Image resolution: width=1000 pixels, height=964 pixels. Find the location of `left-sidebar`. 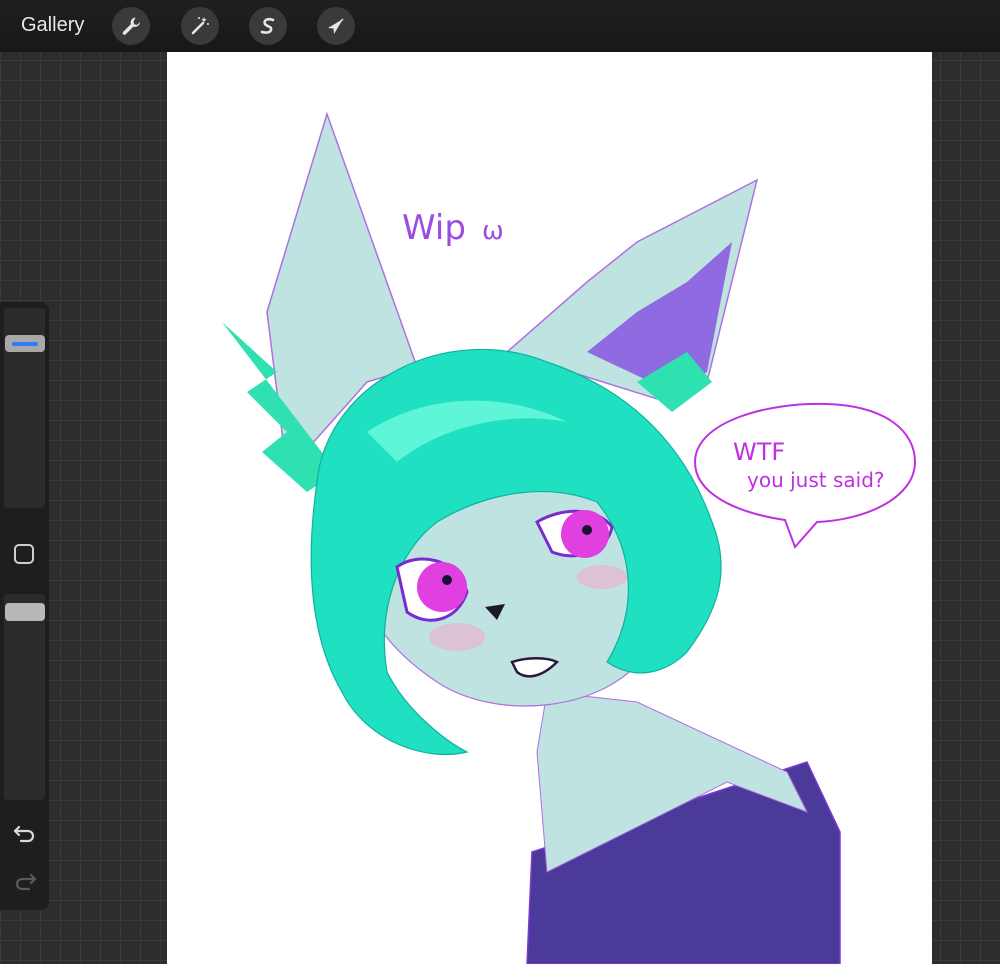

left-sidebar is located at coordinates (24, 606).